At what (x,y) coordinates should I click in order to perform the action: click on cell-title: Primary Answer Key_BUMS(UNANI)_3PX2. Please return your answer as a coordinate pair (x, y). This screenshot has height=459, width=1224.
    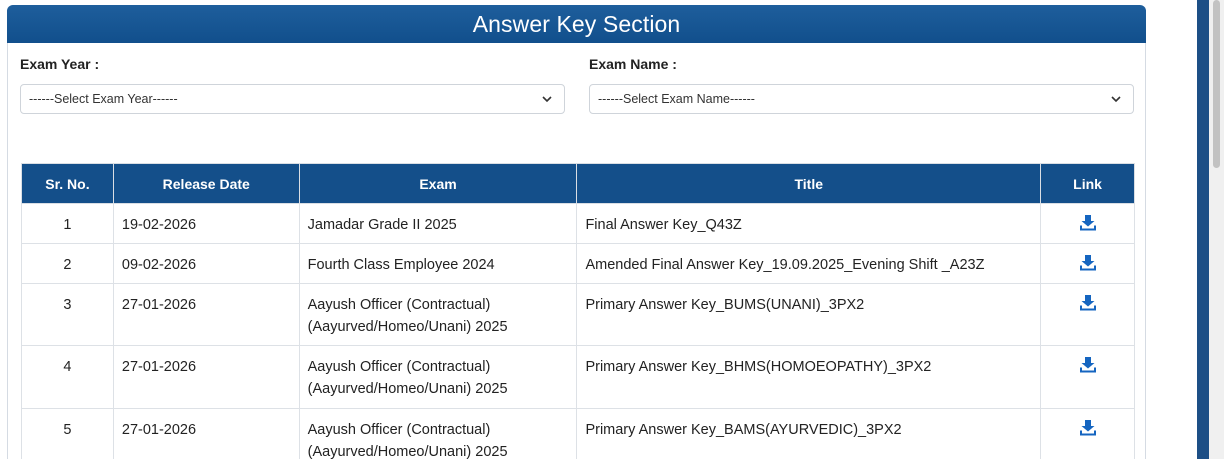
    Looking at the image, I should click on (809, 314).